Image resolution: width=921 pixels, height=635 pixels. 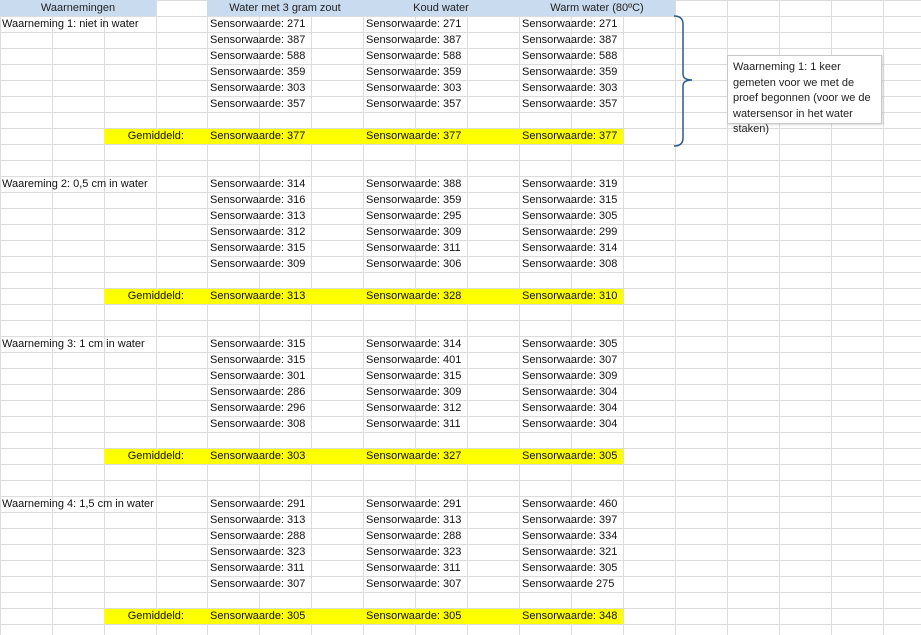 I want to click on average-cell-koud: Sensorwaarde: 305, so click(x=441, y=616).